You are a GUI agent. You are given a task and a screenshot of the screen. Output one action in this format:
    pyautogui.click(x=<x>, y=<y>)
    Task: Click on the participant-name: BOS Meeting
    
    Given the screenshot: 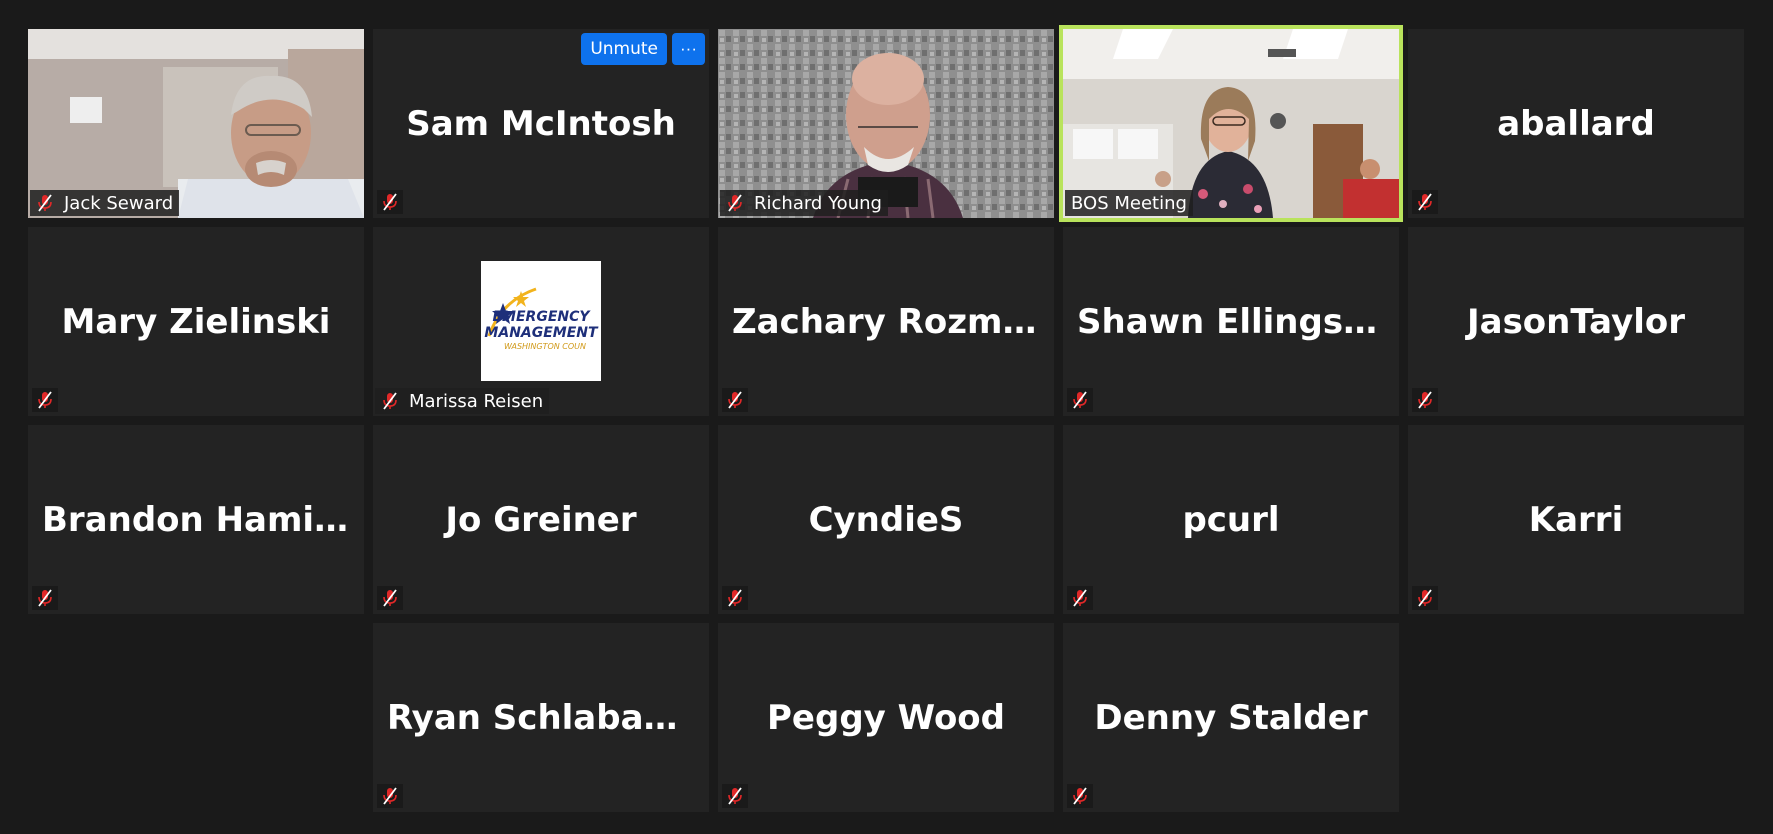 What is the action you would take?
    pyautogui.click(x=1129, y=203)
    